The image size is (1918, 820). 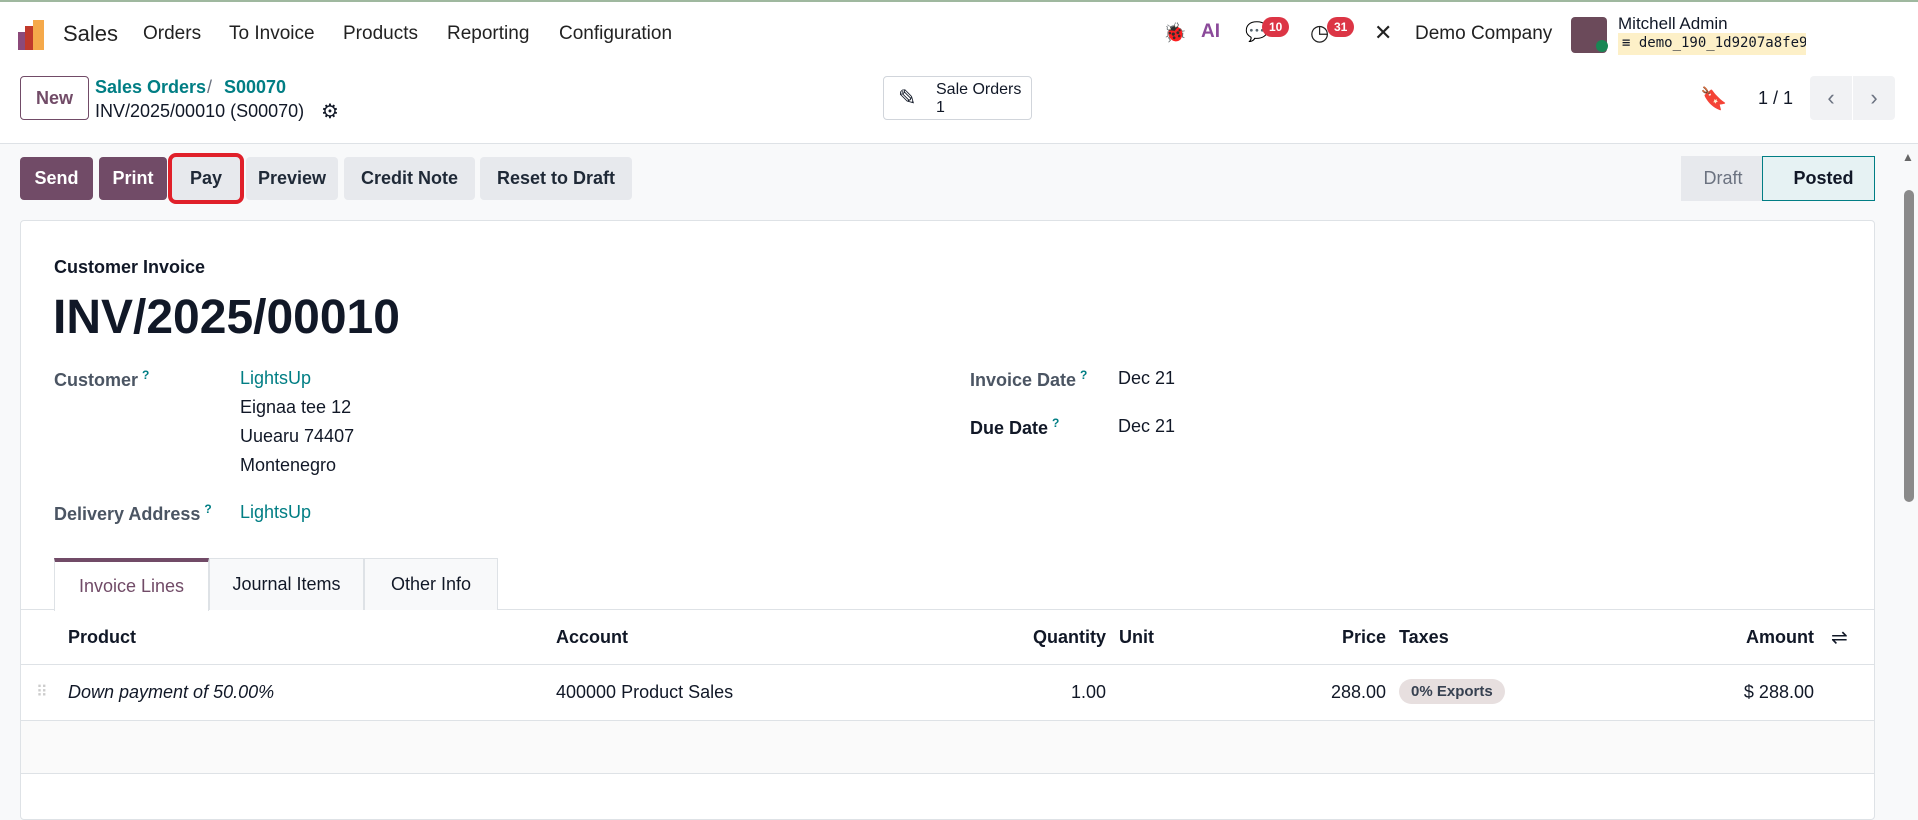 I want to click on vertical-scrollbar, so click(x=1909, y=346).